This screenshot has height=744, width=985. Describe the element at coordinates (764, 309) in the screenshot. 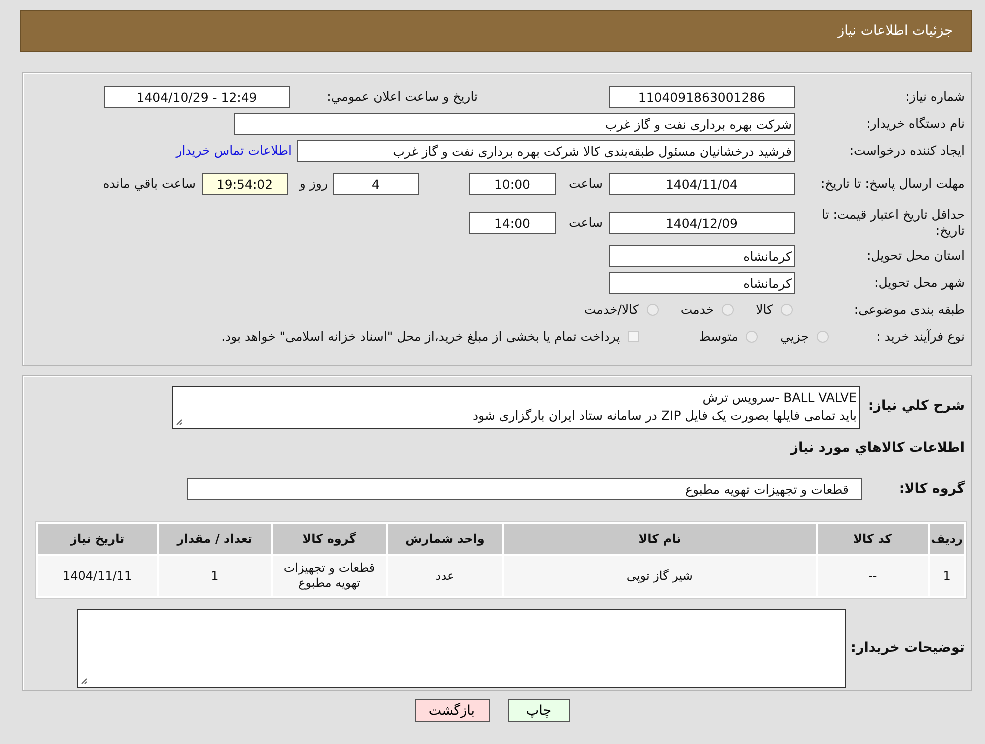

I see `radio-label: کالا` at that location.